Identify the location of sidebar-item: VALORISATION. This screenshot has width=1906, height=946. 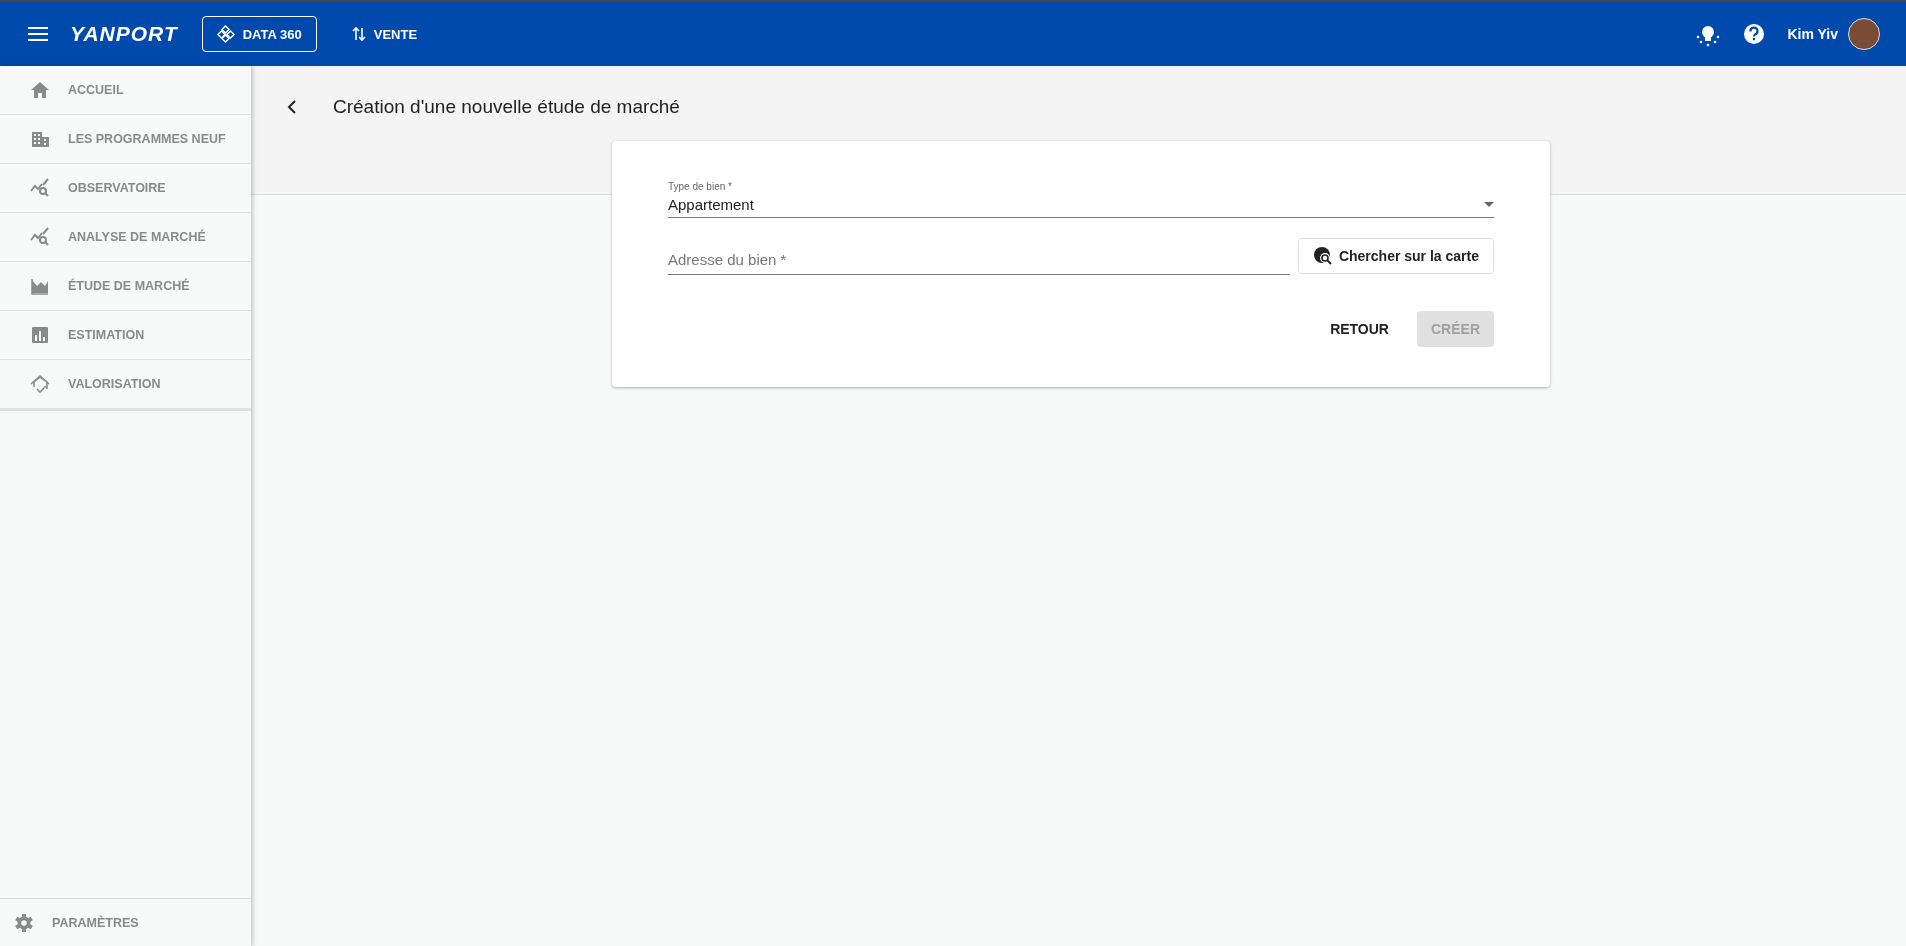
(125, 384).